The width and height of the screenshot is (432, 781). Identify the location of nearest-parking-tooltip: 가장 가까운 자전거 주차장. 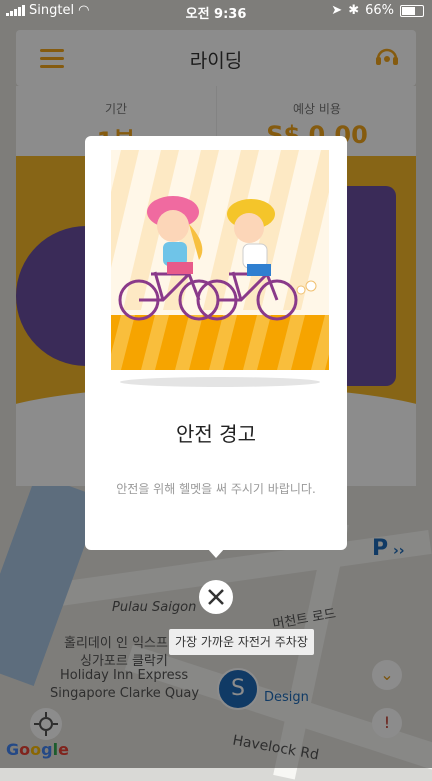
(241, 642).